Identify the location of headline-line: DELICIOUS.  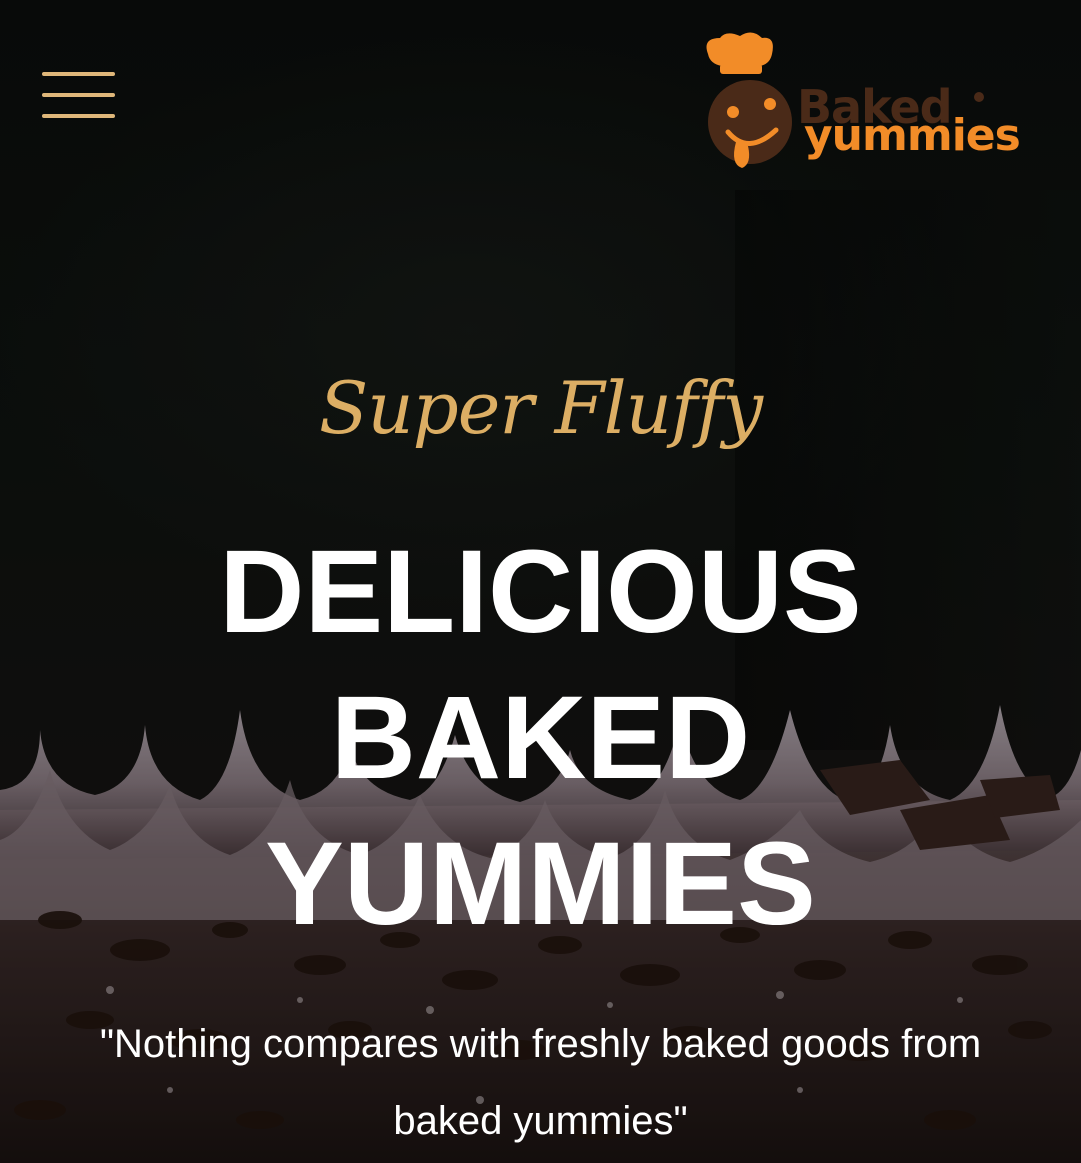
(540, 592).